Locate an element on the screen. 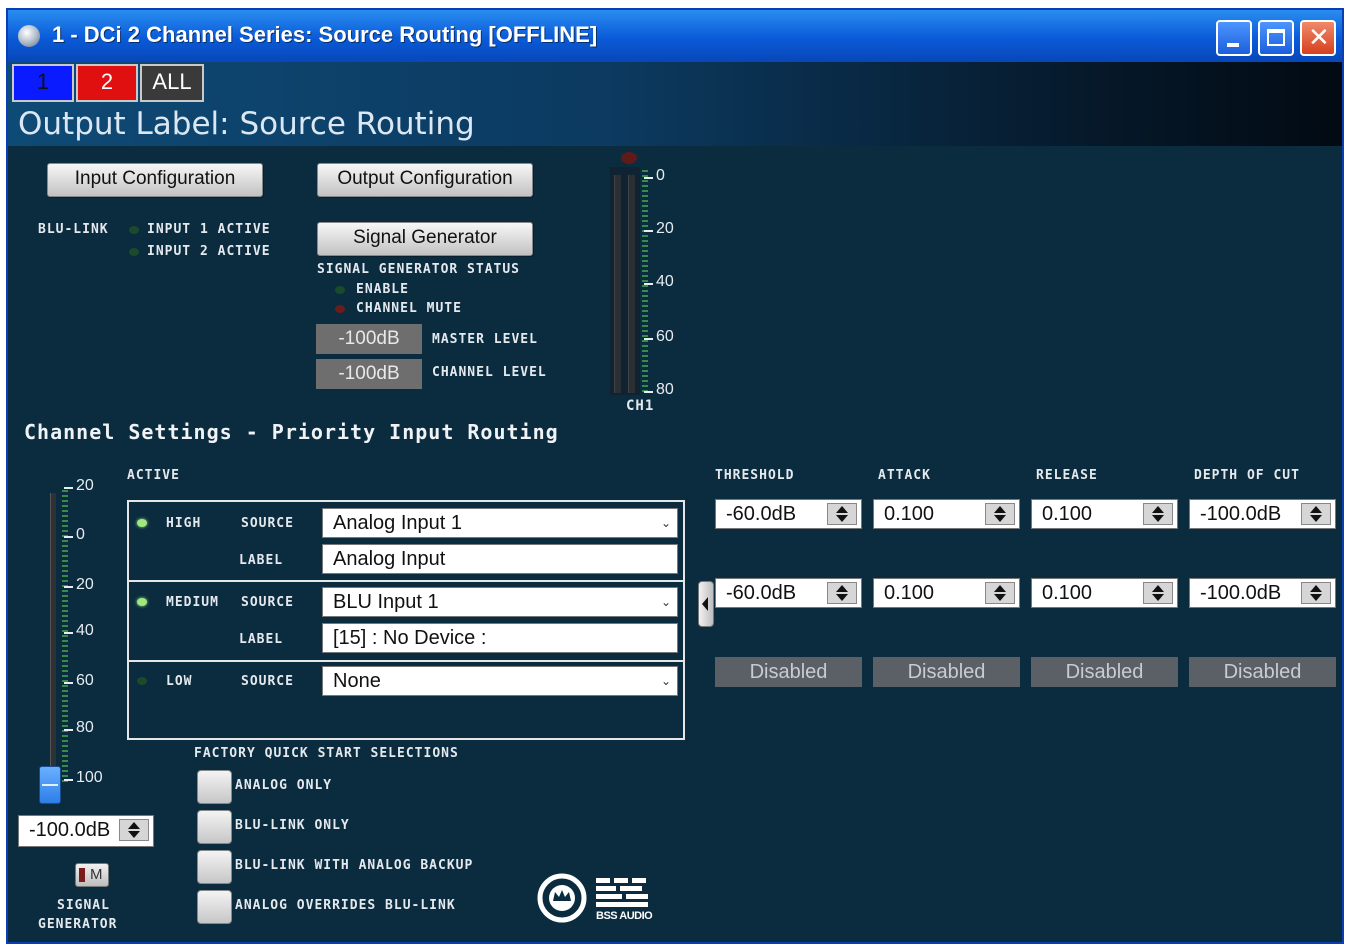  output-configuration-button: Output Configuration is located at coordinates (425, 180).